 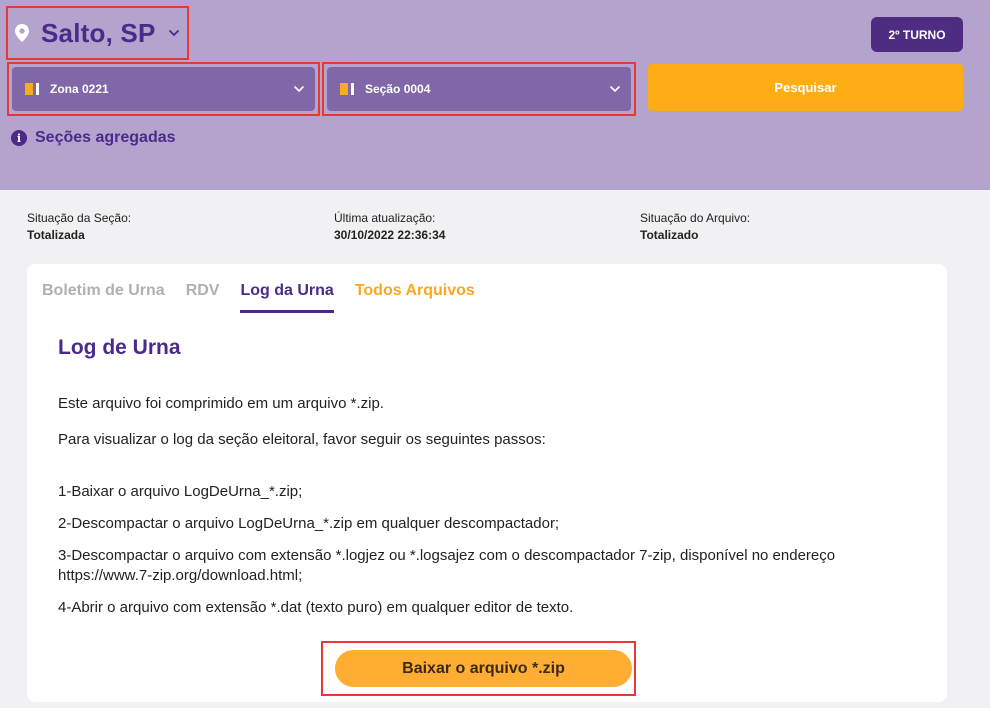 I want to click on secao-label: Seção 0004, so click(x=398, y=89).